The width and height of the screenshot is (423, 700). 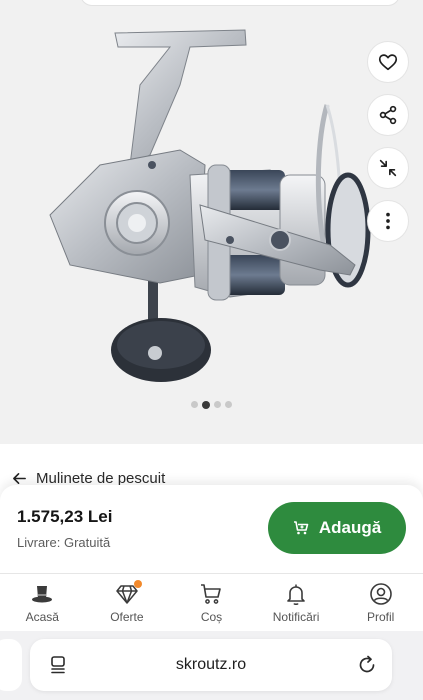 I want to click on nav-label-cart: Coș, so click(x=211, y=617).